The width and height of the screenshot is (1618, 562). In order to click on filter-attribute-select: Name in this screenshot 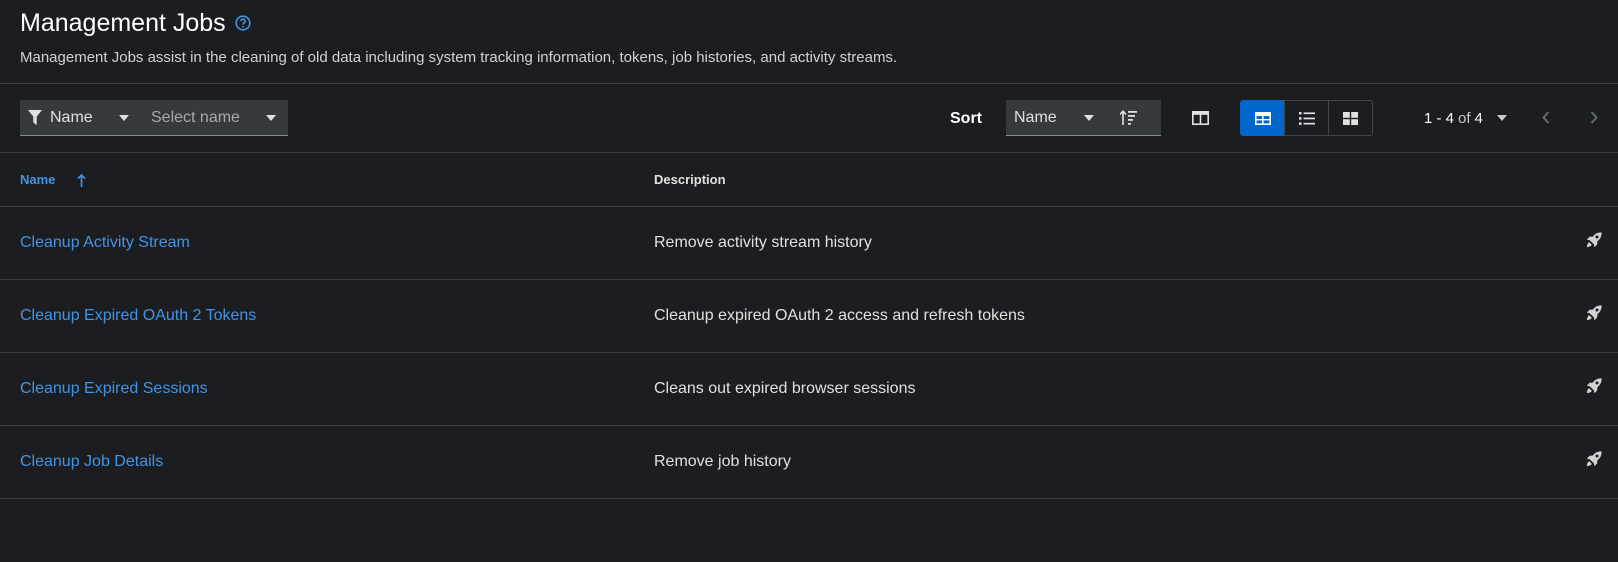, I will do `click(80, 117)`.